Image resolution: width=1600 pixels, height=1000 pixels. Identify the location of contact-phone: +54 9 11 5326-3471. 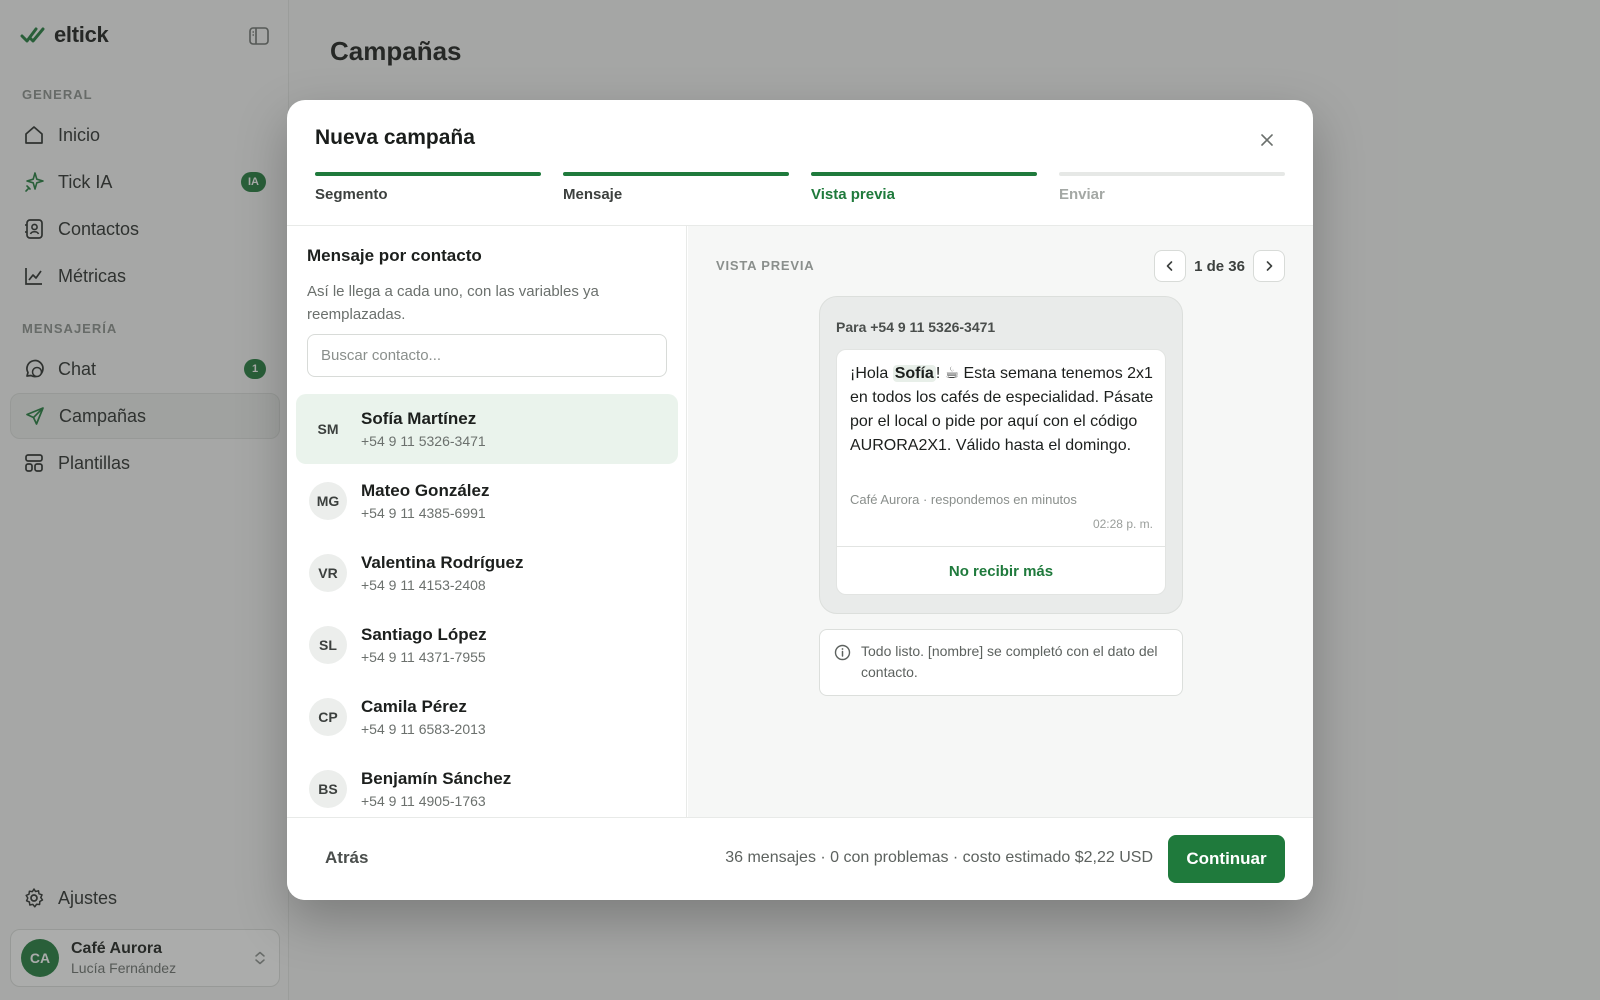
(423, 441).